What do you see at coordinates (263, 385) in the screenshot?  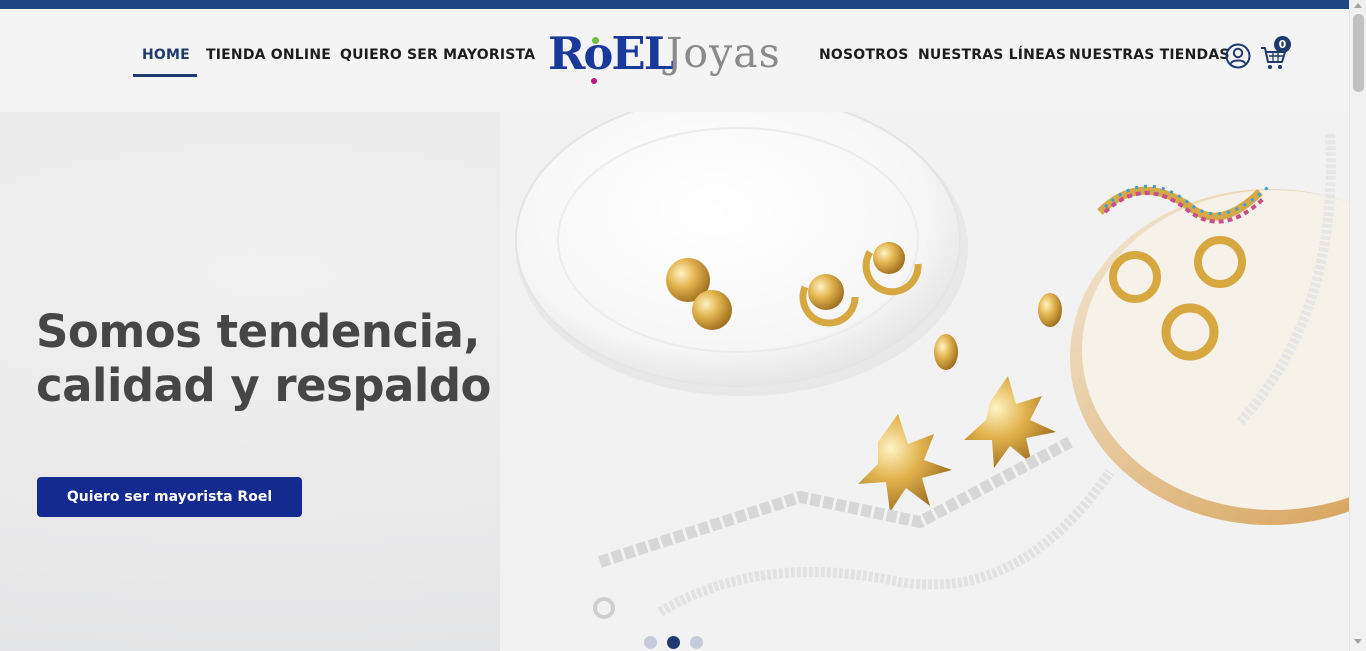 I see `hero-title-line-2: calidad y respaldo` at bounding box center [263, 385].